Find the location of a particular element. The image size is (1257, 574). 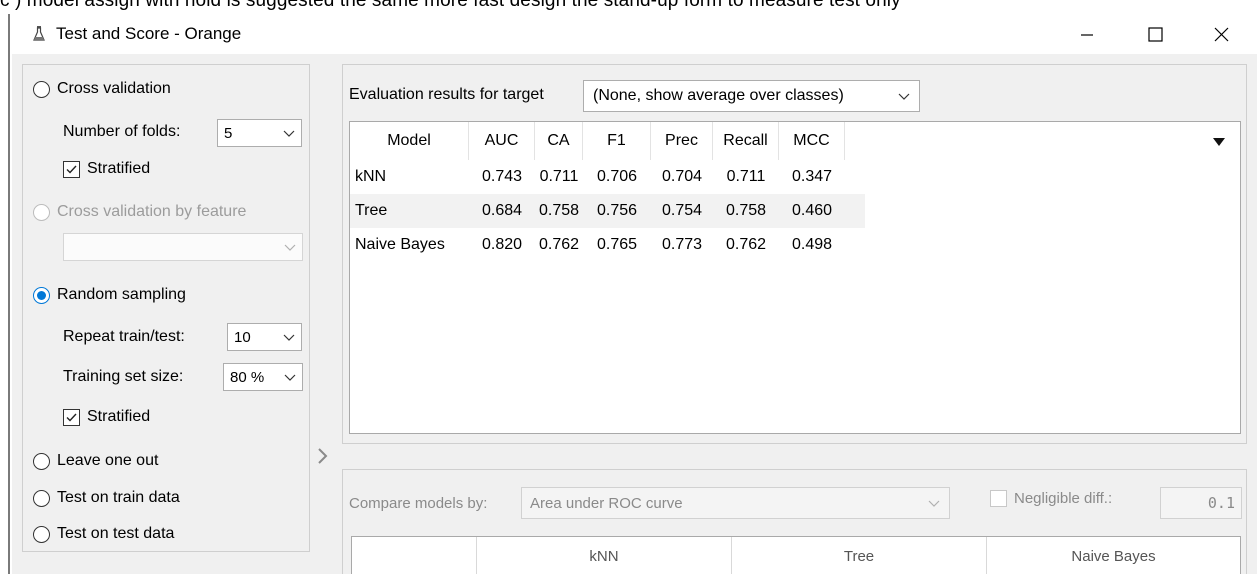

column-header: CA is located at coordinates (559, 141).